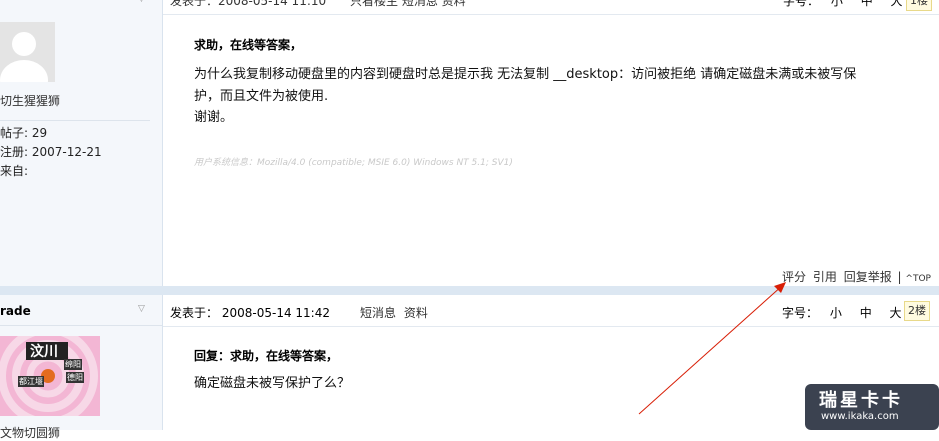  I want to click on post2-body: 确定磁盘未被写保护了么？, so click(272, 383).